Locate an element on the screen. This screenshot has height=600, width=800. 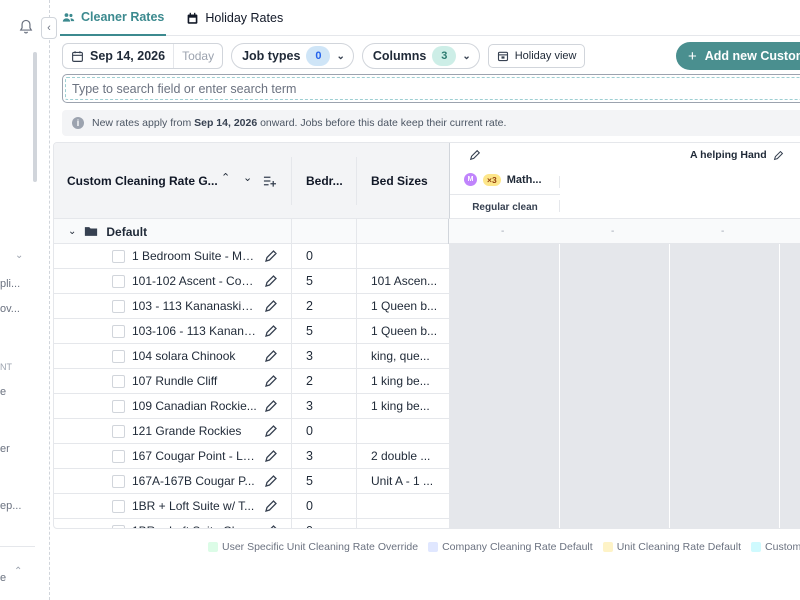
column-header-bed-sizes: Bed Sizes is located at coordinates (399, 181).